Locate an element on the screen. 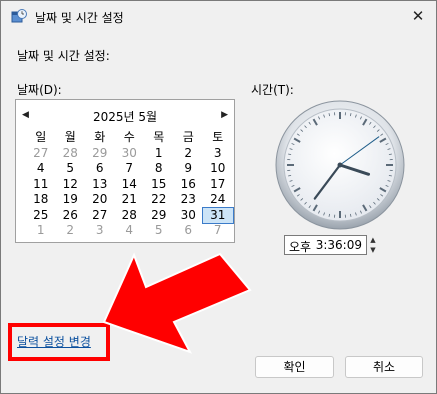 The width and height of the screenshot is (437, 394). date-label: 날짜(D): is located at coordinates (39, 90).